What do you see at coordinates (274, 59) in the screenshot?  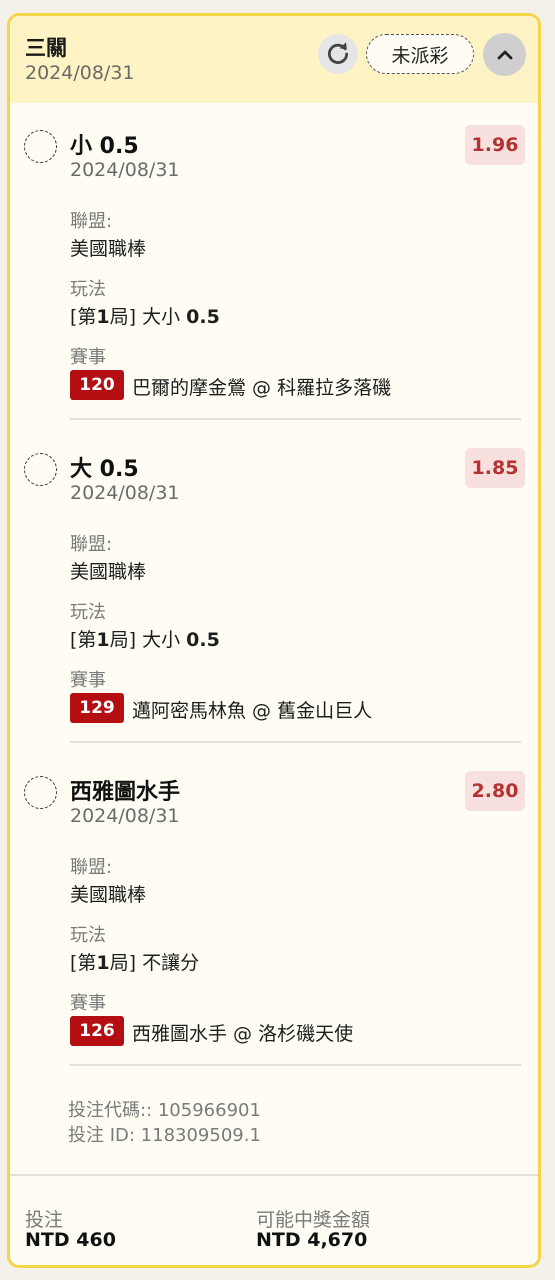 I see `card-header: 三關 2024/08/31 未派彩` at bounding box center [274, 59].